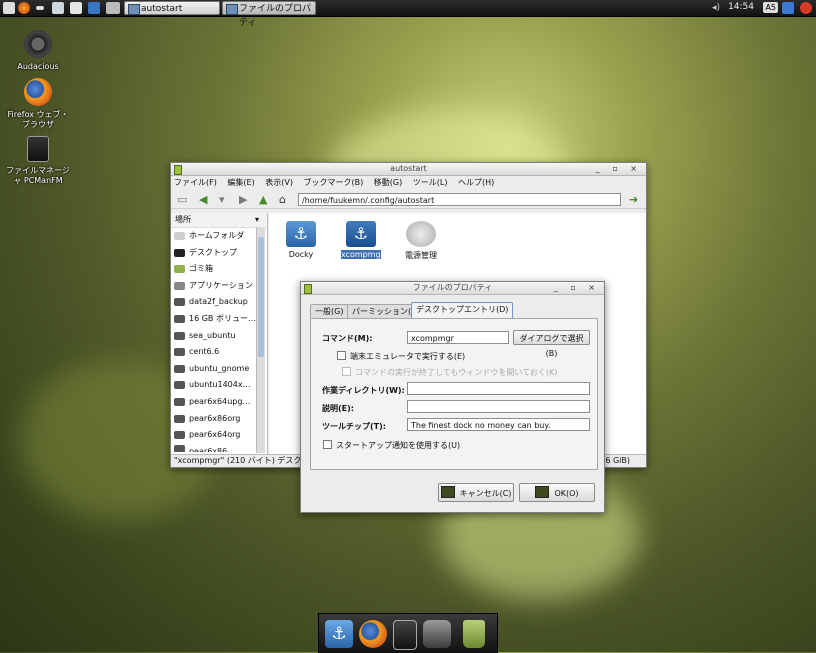 The height and width of the screenshot is (653, 816). Describe the element at coordinates (388, 182) in the screenshot. I see `menu-go: 移動(G)` at that location.